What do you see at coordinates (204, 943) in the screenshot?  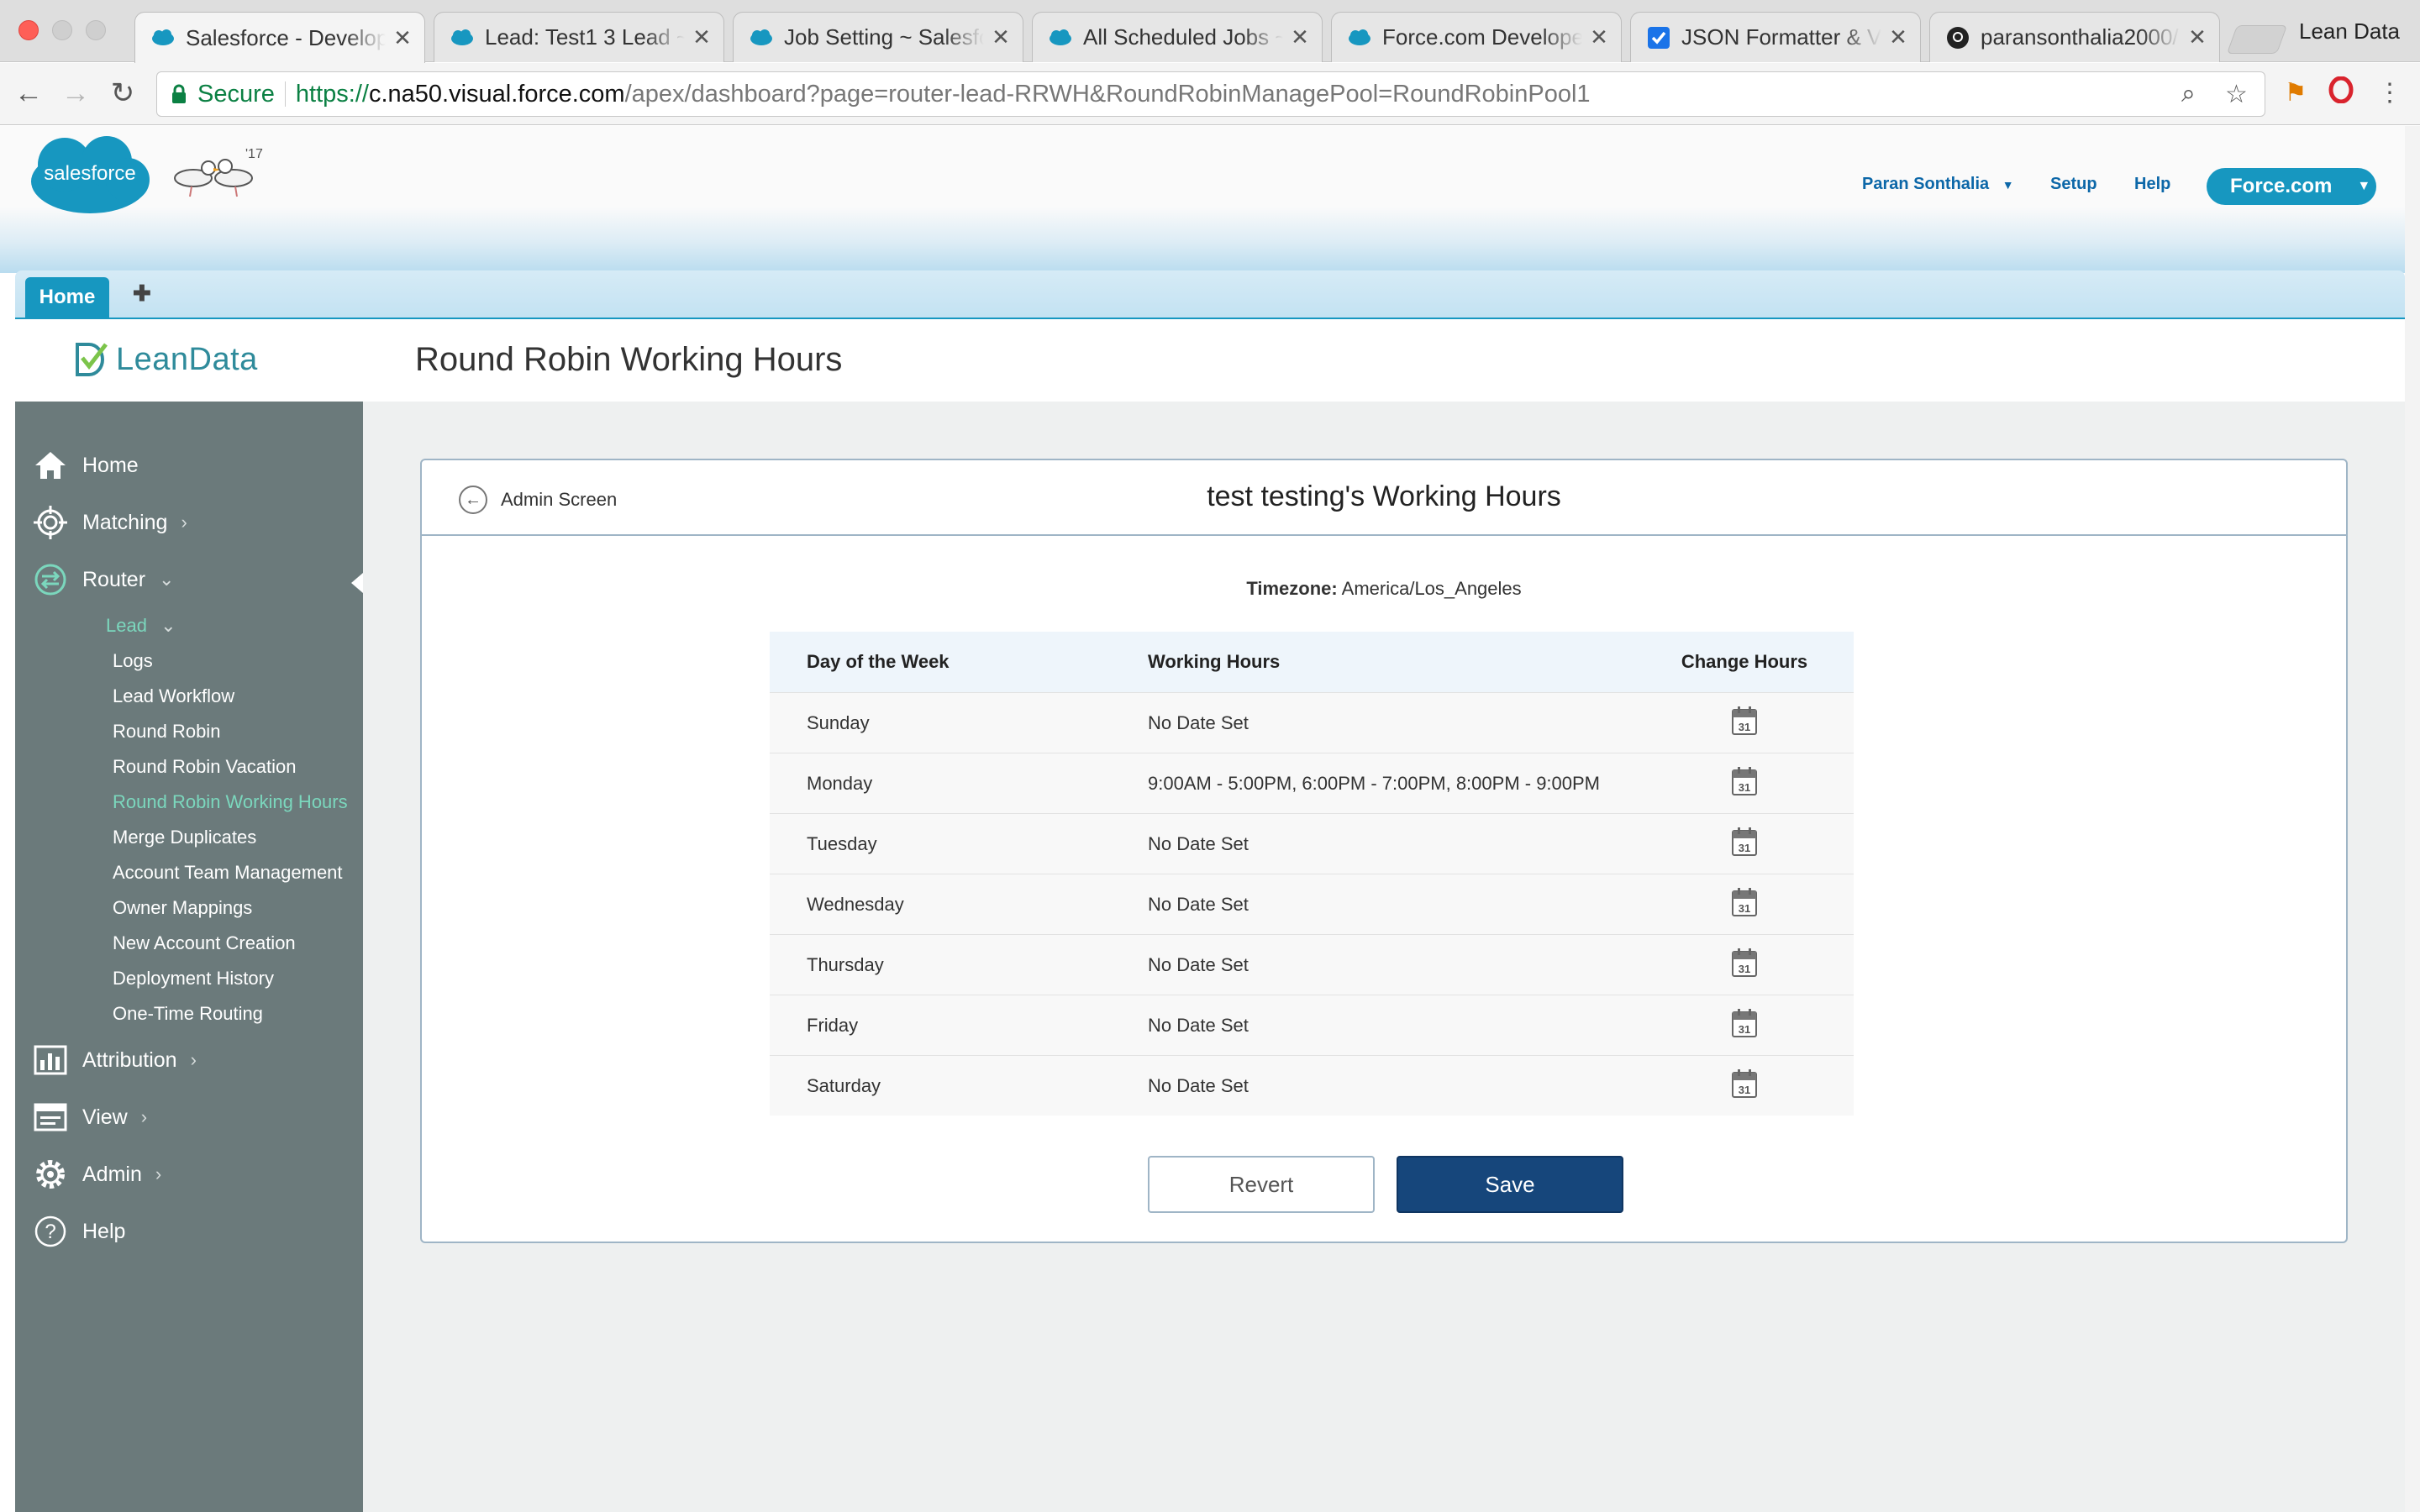 I see `sidebar-item-new-account-creation: New Account Creation` at bounding box center [204, 943].